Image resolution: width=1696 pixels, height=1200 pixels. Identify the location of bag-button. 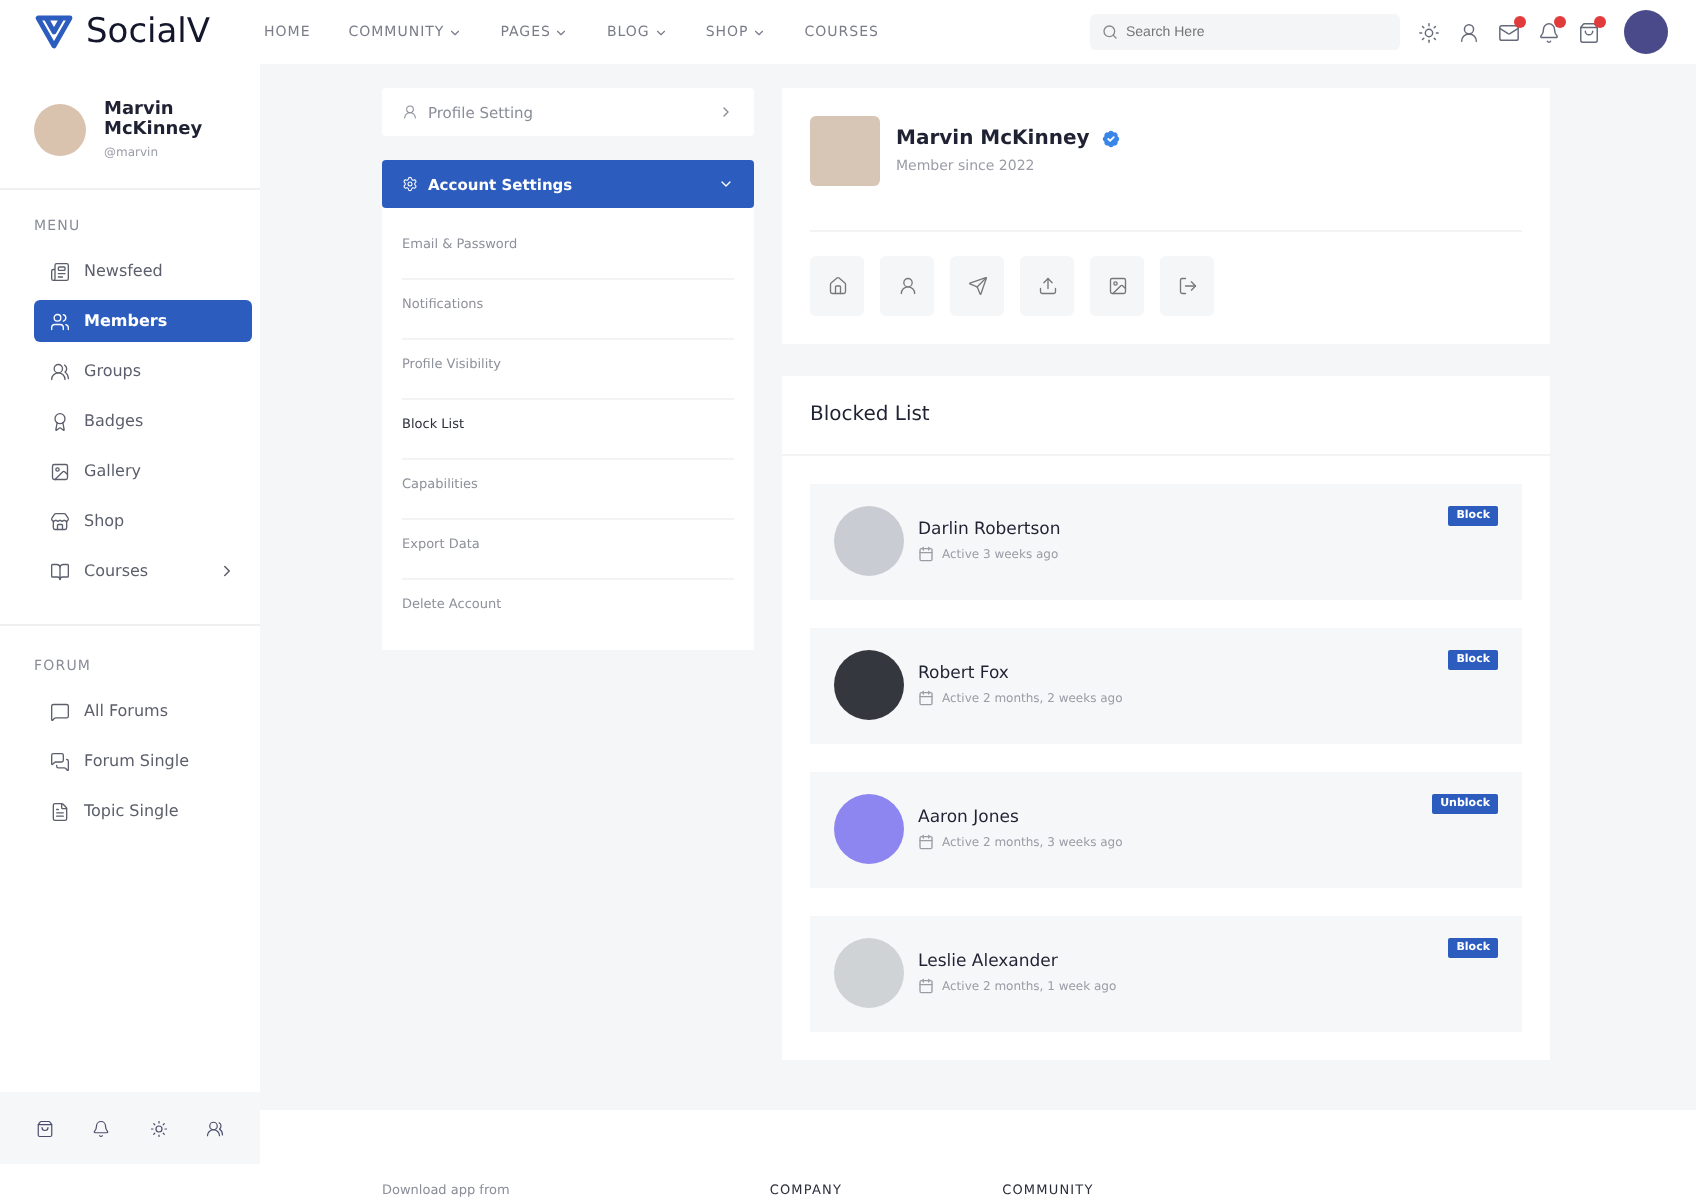
(1589, 32).